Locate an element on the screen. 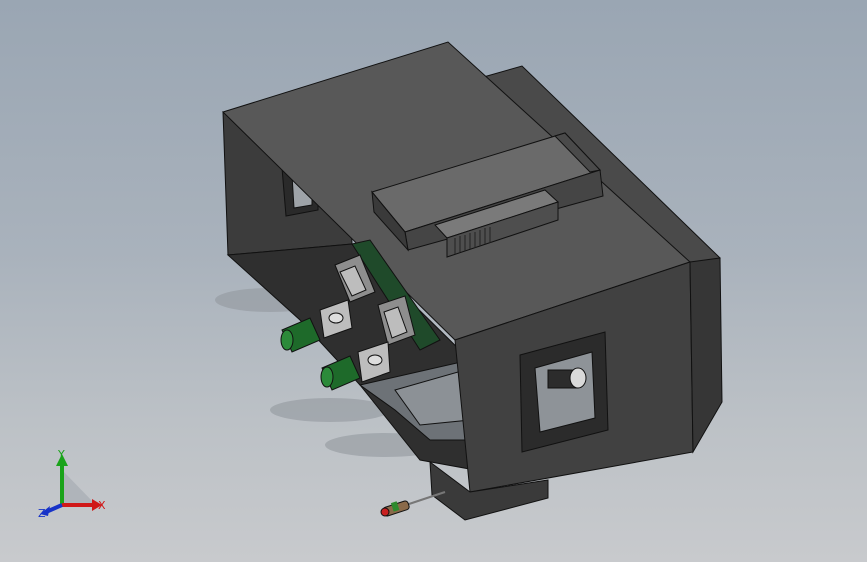  x-axis-label: X is located at coordinates (102, 505).